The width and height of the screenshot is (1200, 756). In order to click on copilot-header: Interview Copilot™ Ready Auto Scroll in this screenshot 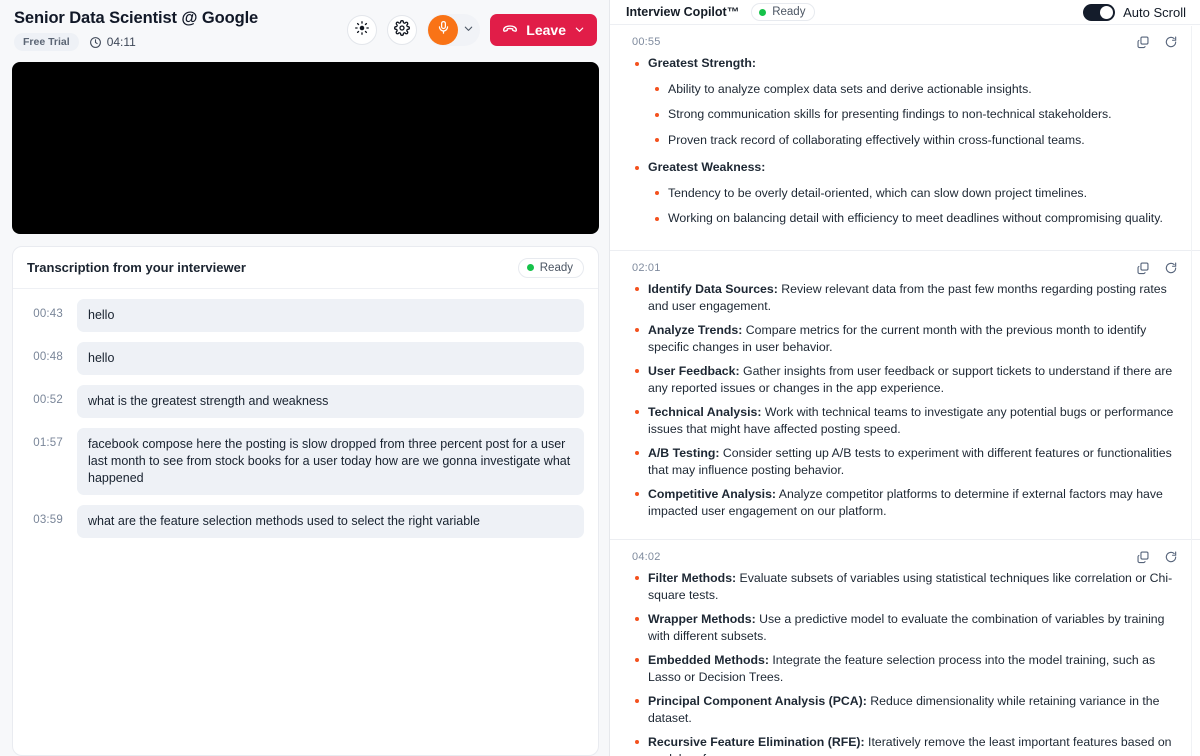, I will do `click(905, 12)`.